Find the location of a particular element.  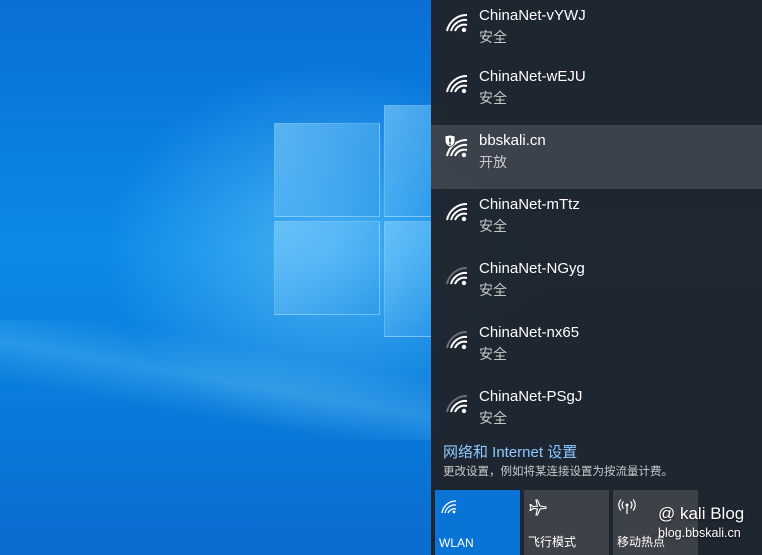

network-name: ChinaNet-NGyg is located at coordinates (532, 268).